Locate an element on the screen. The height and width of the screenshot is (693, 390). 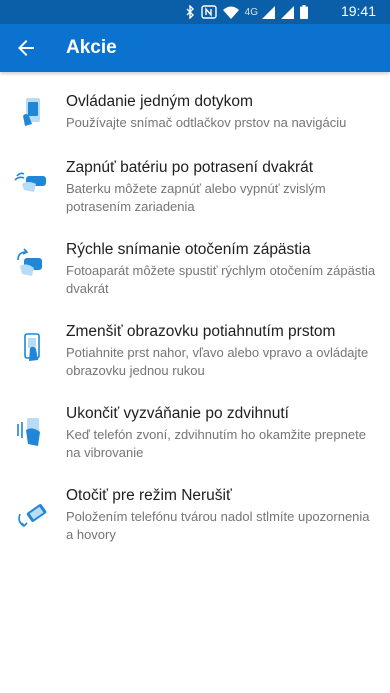
item-title: Ovládanie jedným dotykom is located at coordinates (159, 101).